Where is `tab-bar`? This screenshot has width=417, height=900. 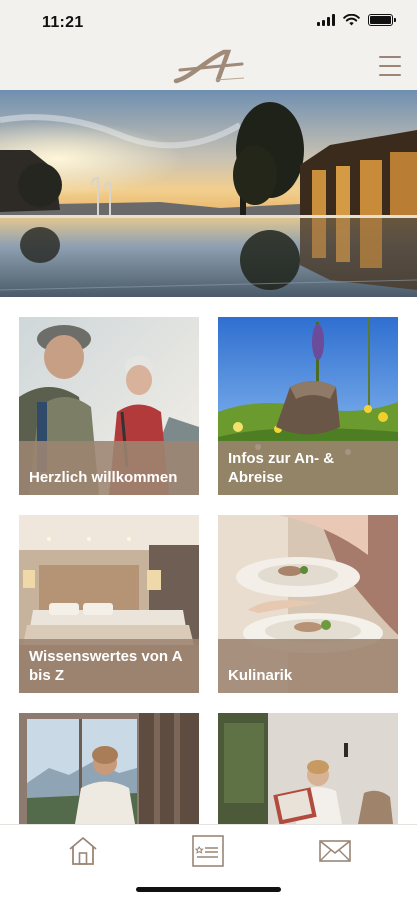
tab-bar is located at coordinates (208, 862).